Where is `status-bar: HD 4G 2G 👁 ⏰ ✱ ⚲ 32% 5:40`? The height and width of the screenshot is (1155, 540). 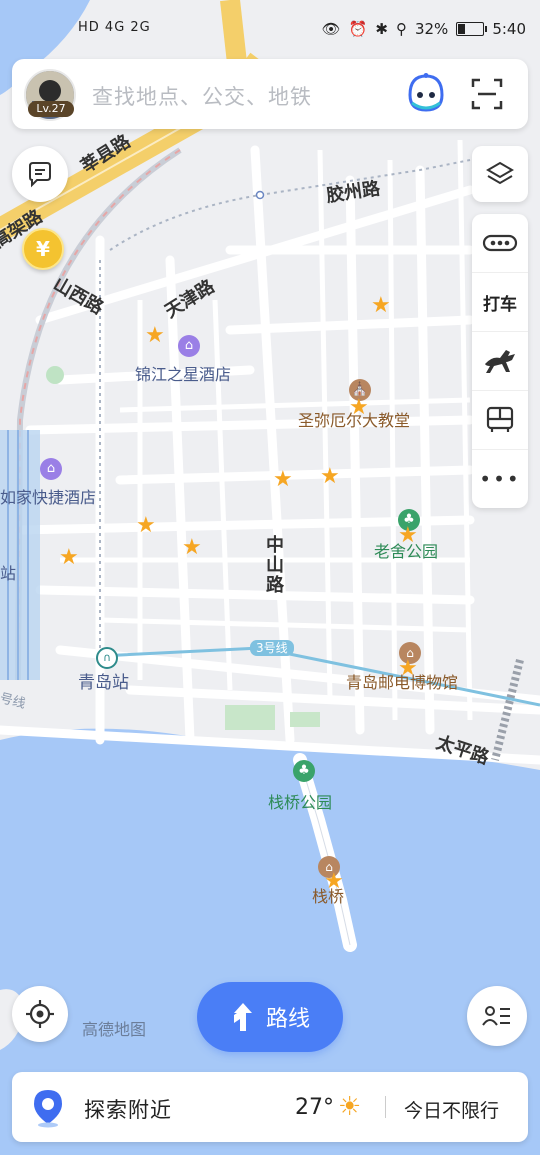
status-bar: HD 4G 2G 👁 ⏰ ✱ ⚲ 32% 5:40 is located at coordinates (270, 29).